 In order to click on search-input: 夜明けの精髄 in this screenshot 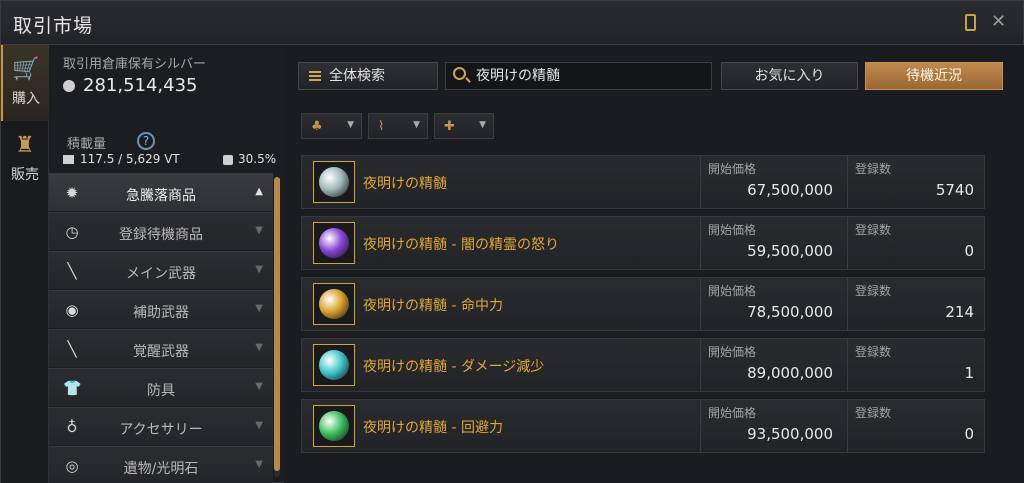, I will do `click(578, 76)`.